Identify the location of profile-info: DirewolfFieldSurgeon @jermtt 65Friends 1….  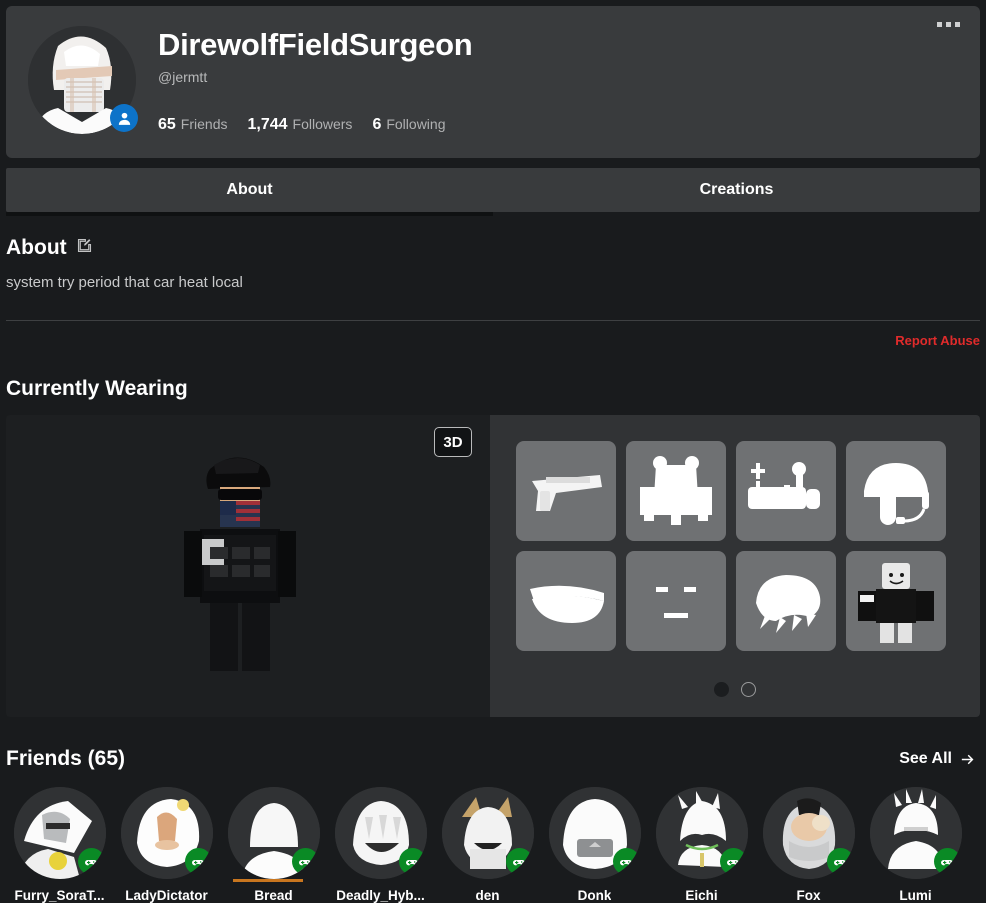
(304, 79).